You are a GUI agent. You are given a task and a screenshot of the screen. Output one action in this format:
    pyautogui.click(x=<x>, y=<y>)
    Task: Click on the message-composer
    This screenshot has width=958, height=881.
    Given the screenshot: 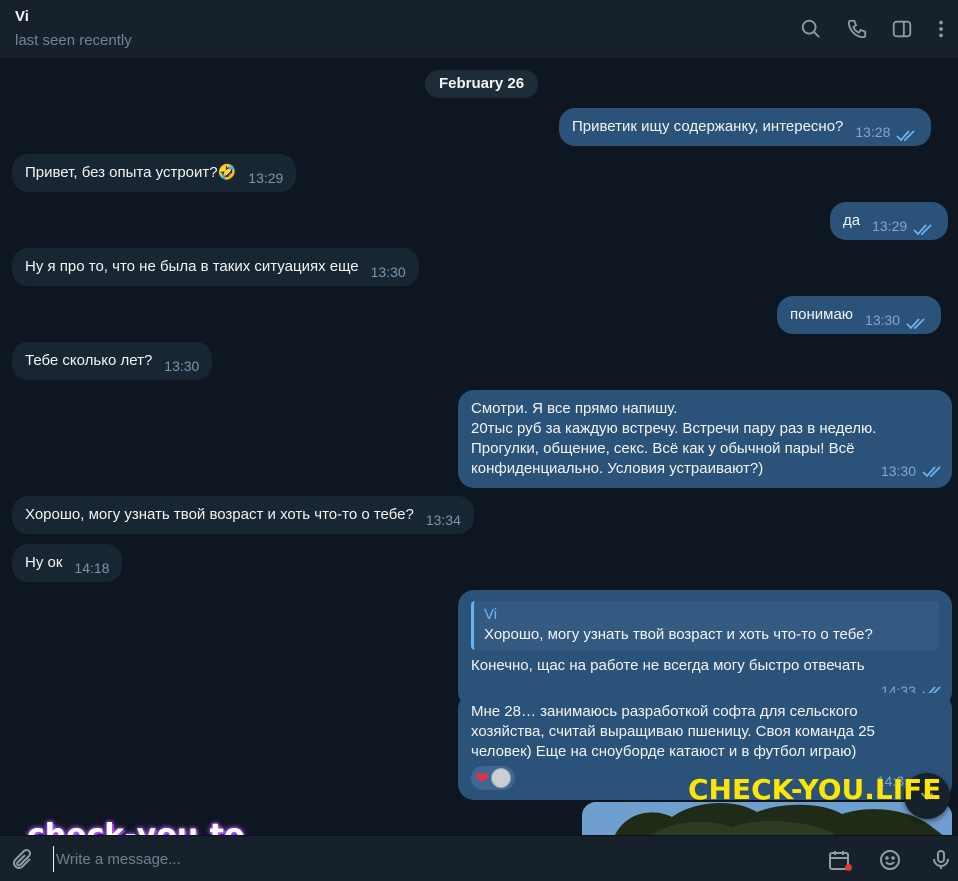 What is the action you would take?
    pyautogui.click(x=479, y=858)
    